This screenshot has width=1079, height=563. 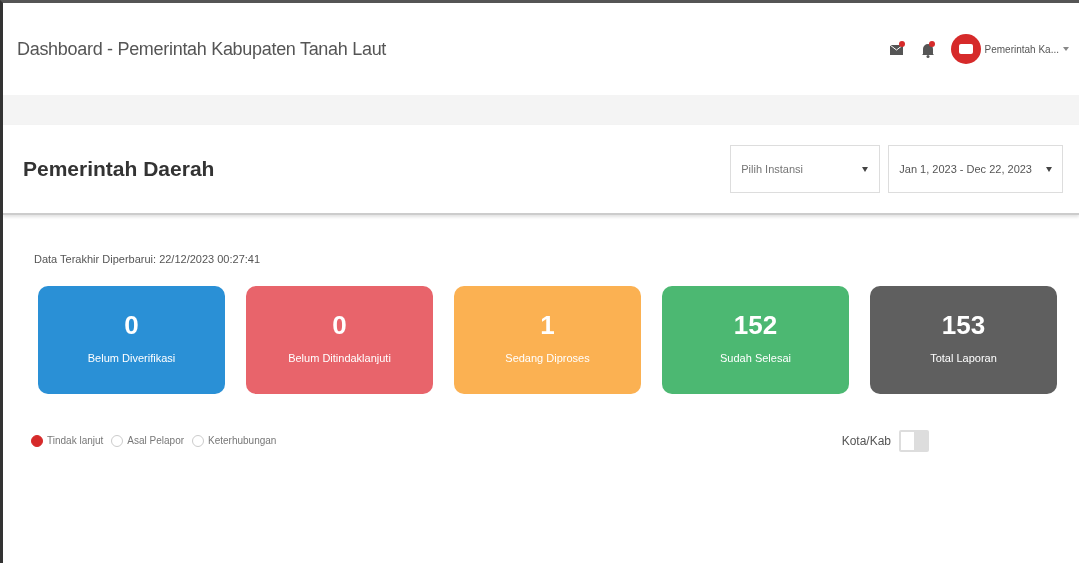 I want to click on bell-icon, so click(x=927, y=49).